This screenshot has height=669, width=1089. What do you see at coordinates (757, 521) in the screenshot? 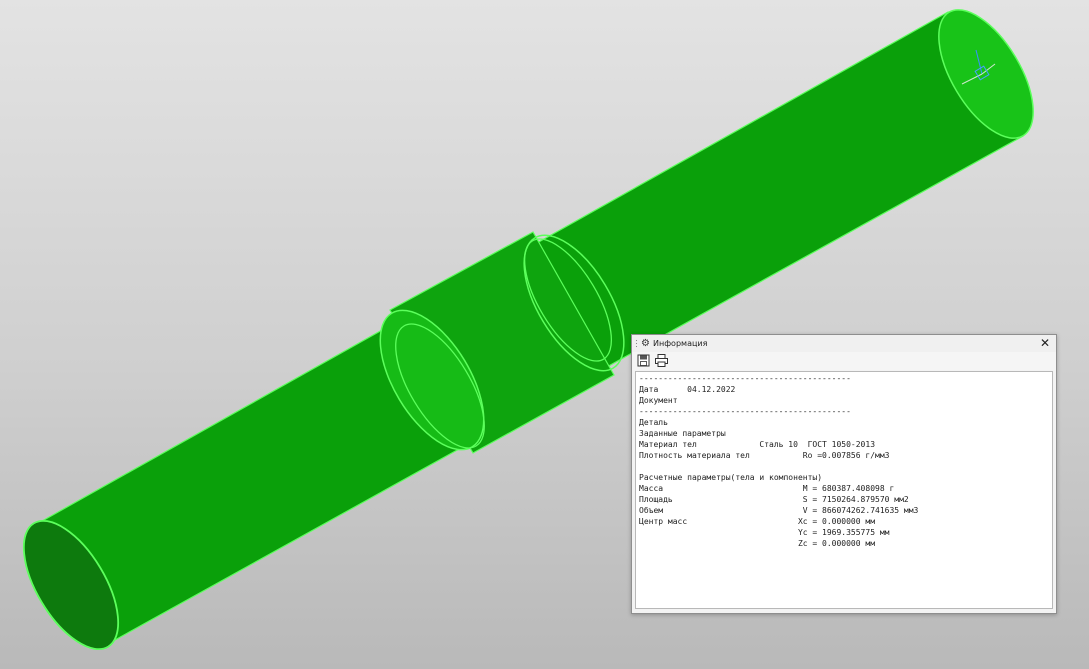
I see `report-line: Центр масс Xc = 0.000000 мм` at bounding box center [757, 521].